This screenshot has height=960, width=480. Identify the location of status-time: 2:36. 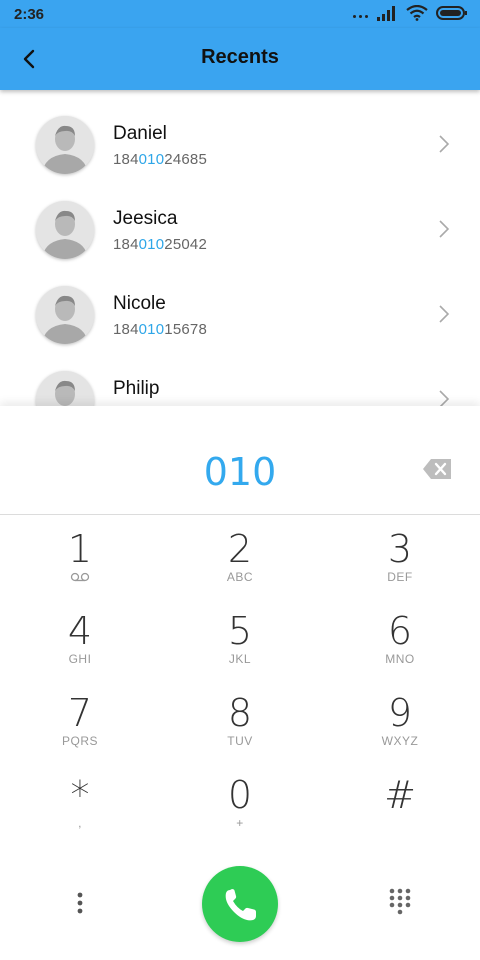
(29, 14).